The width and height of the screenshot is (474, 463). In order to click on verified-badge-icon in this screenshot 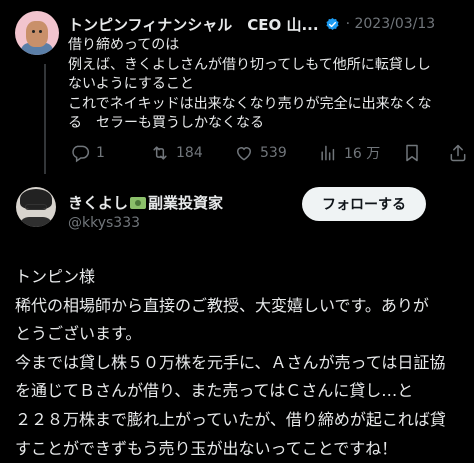, I will do `click(332, 23)`.